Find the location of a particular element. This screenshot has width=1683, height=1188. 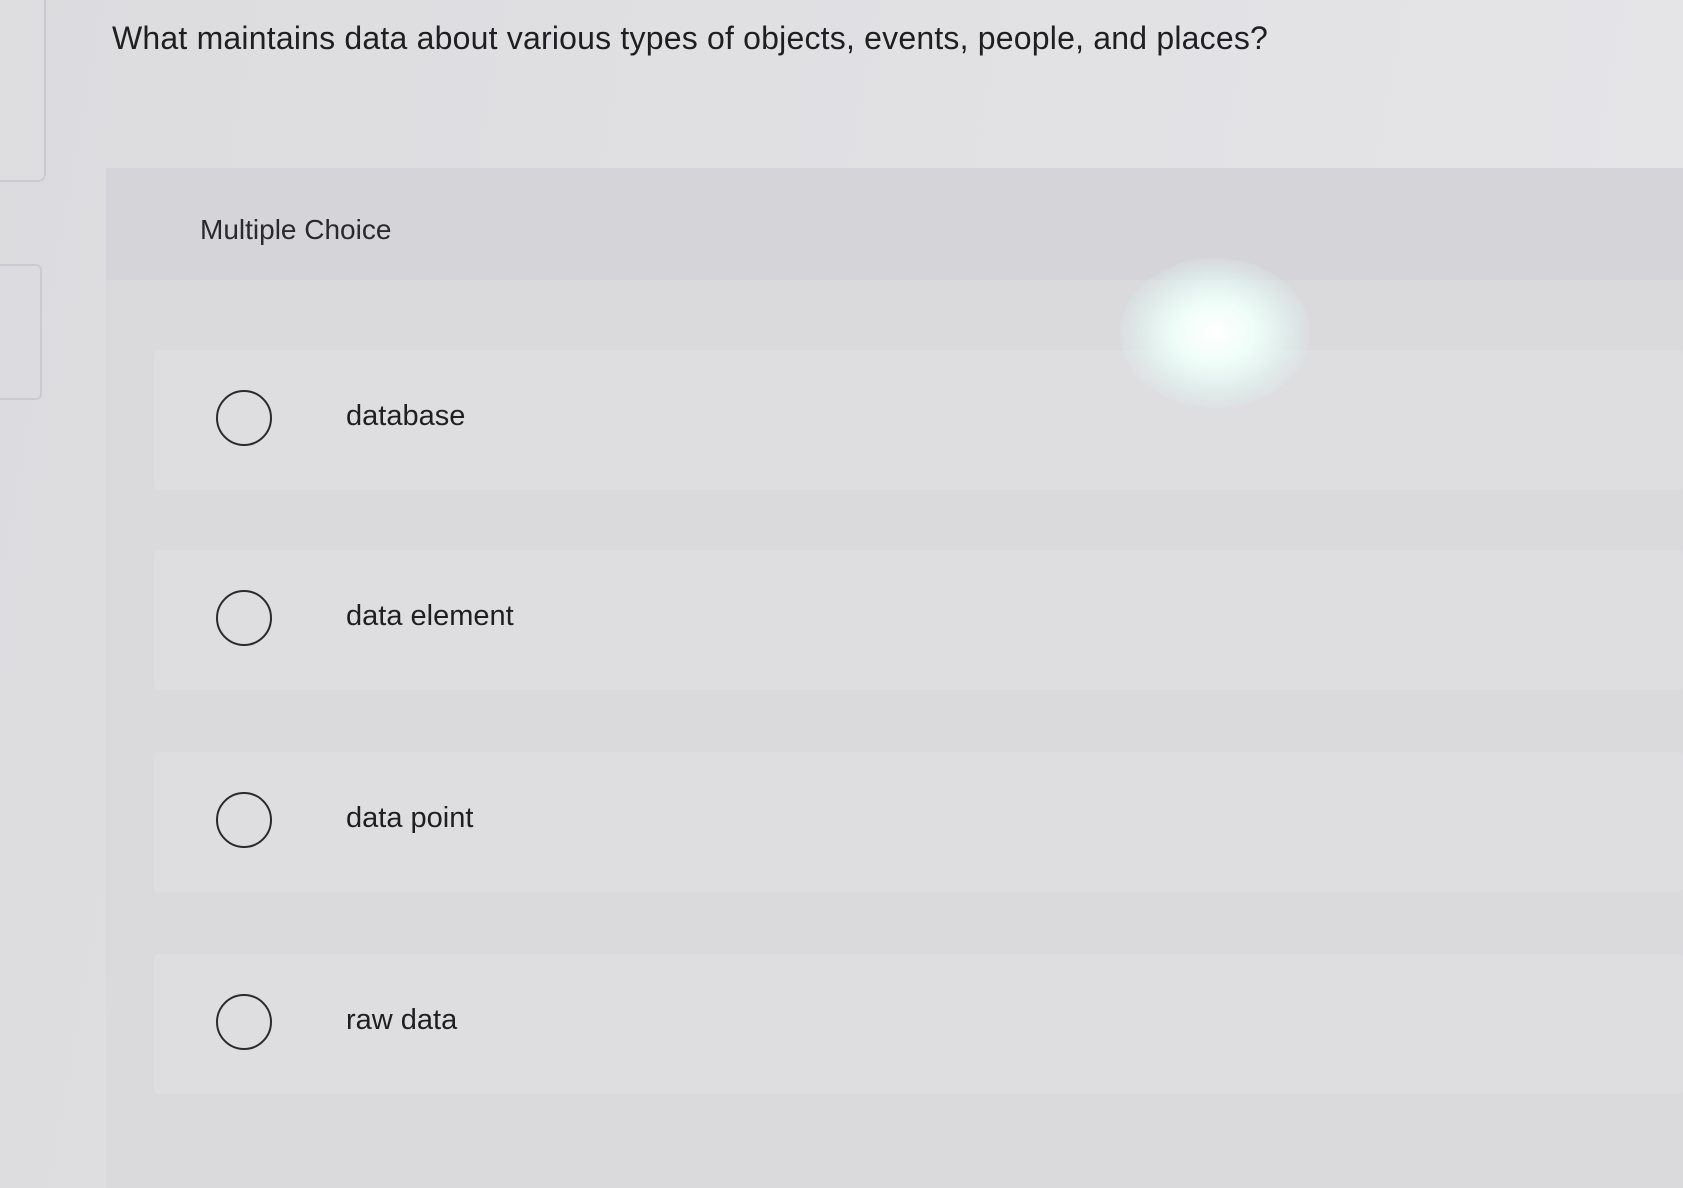

answer-option: database is located at coordinates (918, 420).